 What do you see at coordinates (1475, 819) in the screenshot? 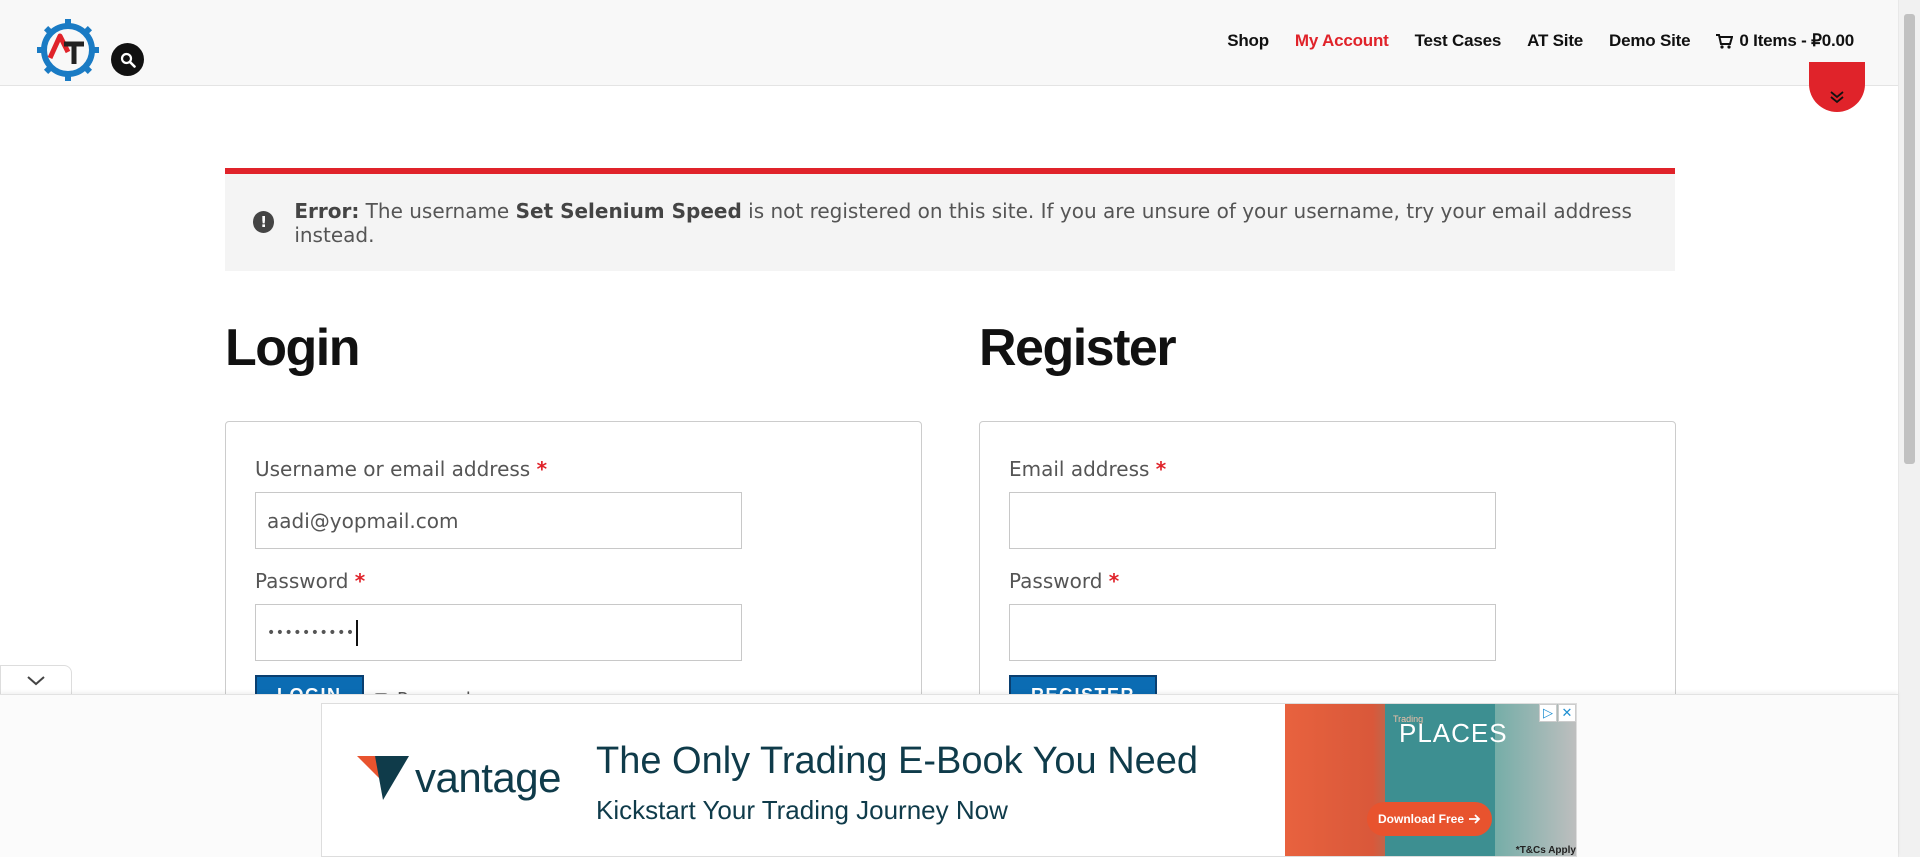
I see `arrow-right-icon` at bounding box center [1475, 819].